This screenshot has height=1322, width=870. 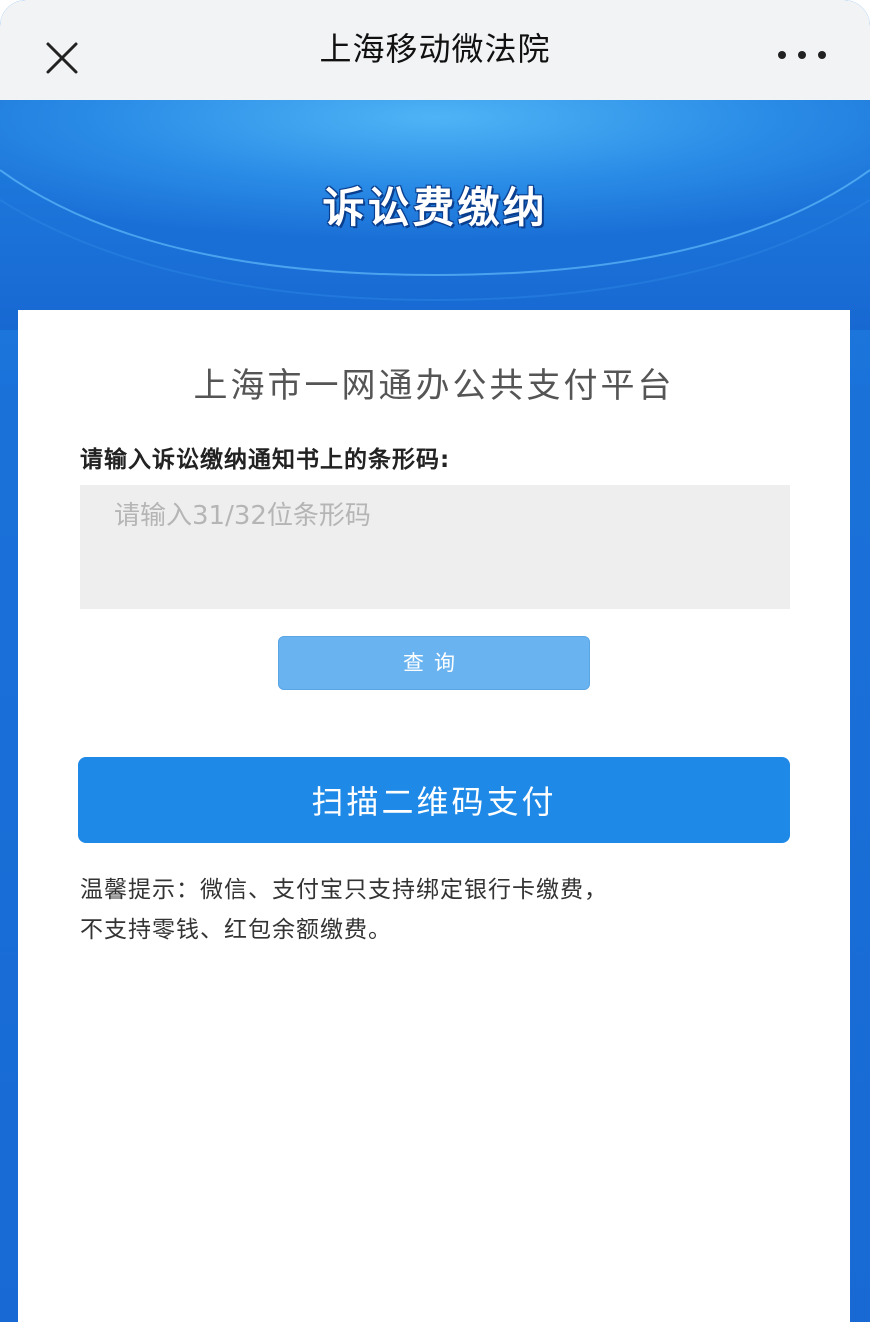 I want to click on tip-line: 不支持零钱、红包余额缴费。, so click(x=236, y=930).